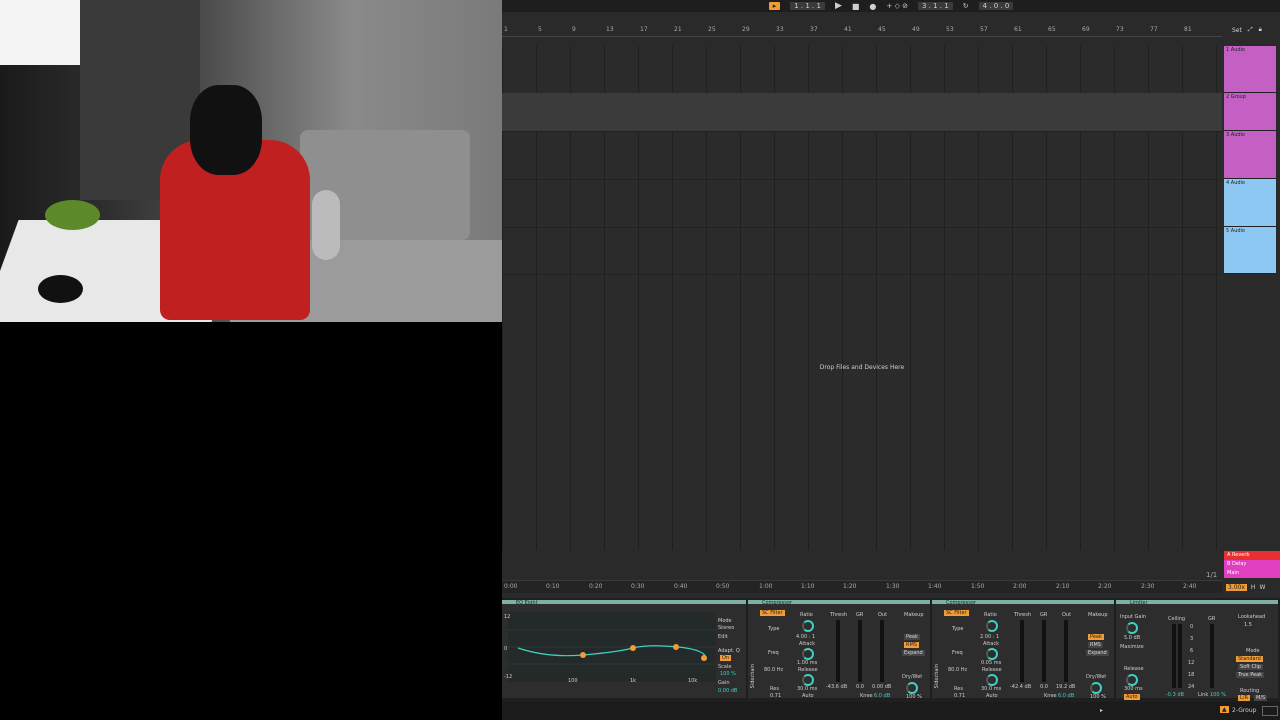 This screenshot has width=1280, height=720. Describe the element at coordinates (856, 6) in the screenshot. I see `stop-icon: ■` at that location.